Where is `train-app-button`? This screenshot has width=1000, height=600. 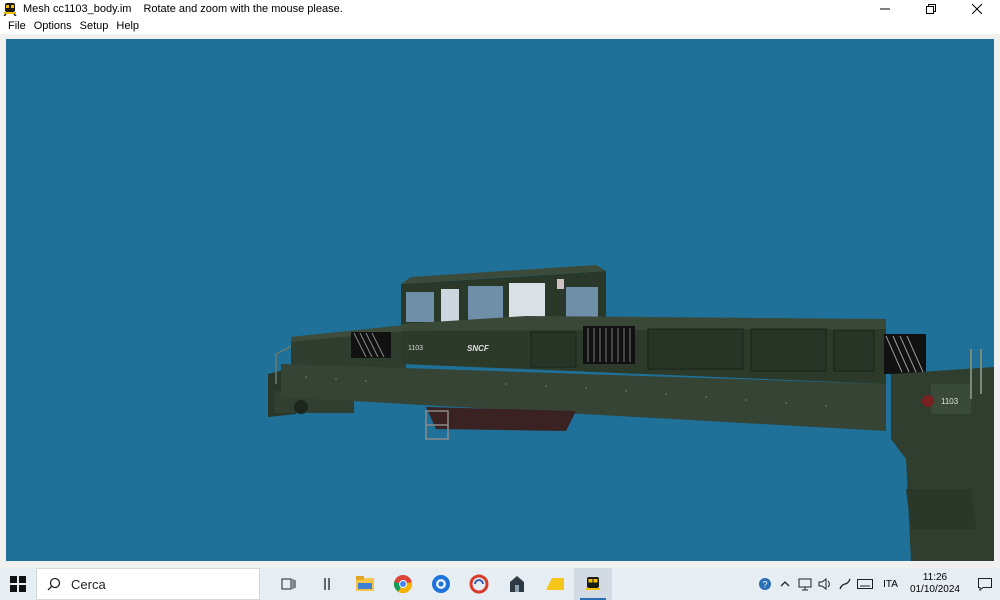 train-app-button is located at coordinates (593, 584).